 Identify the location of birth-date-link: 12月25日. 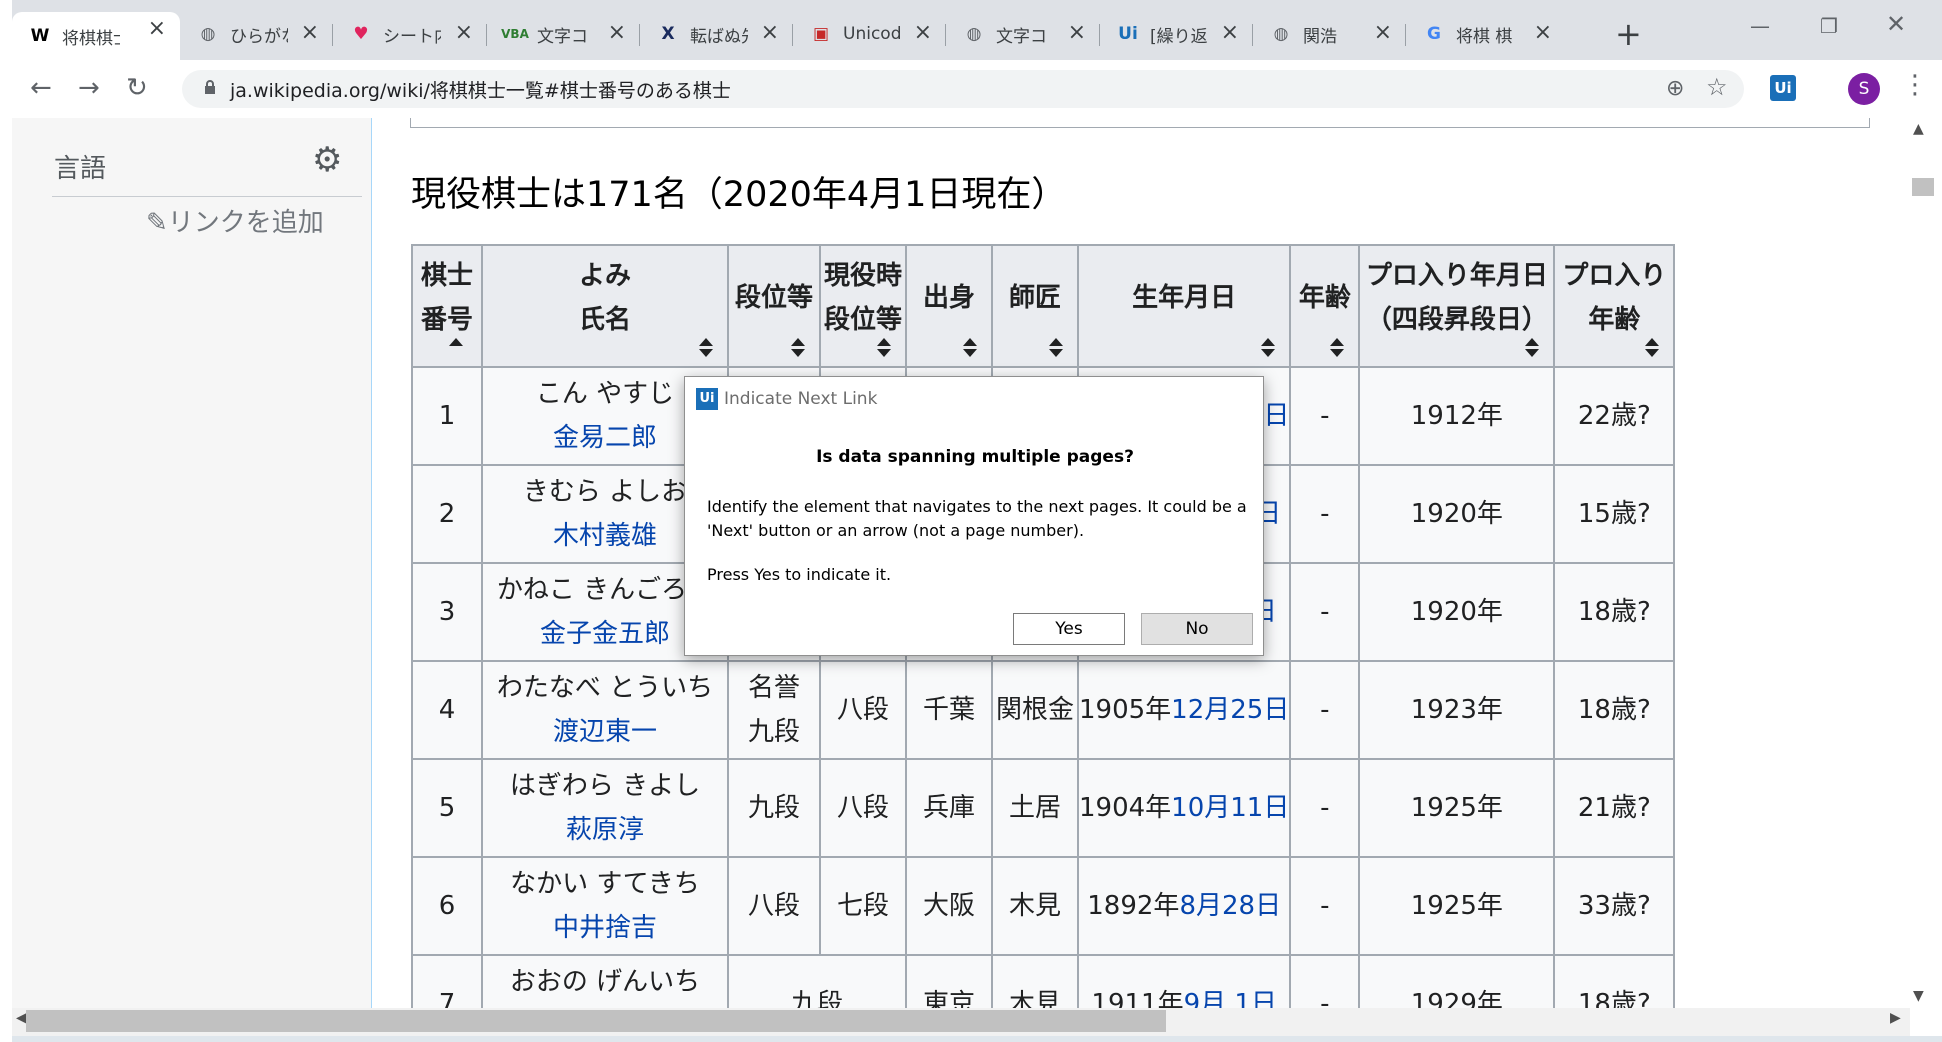
(1229, 710).